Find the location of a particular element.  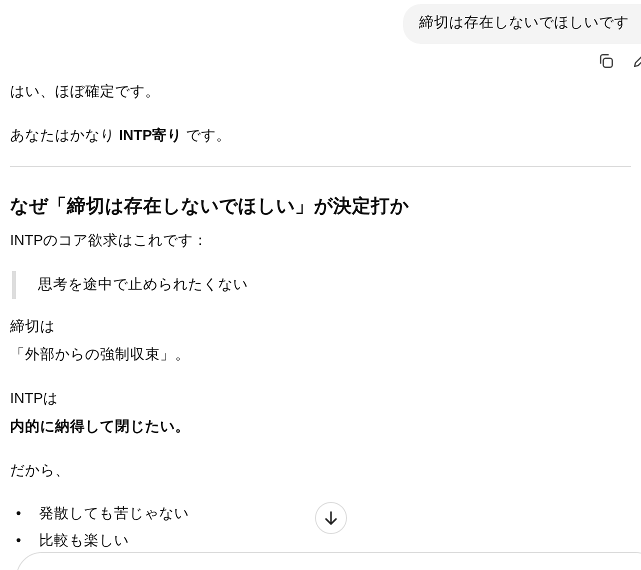

paragraph: INTPのコア欲求はこれです： is located at coordinates (110, 241).